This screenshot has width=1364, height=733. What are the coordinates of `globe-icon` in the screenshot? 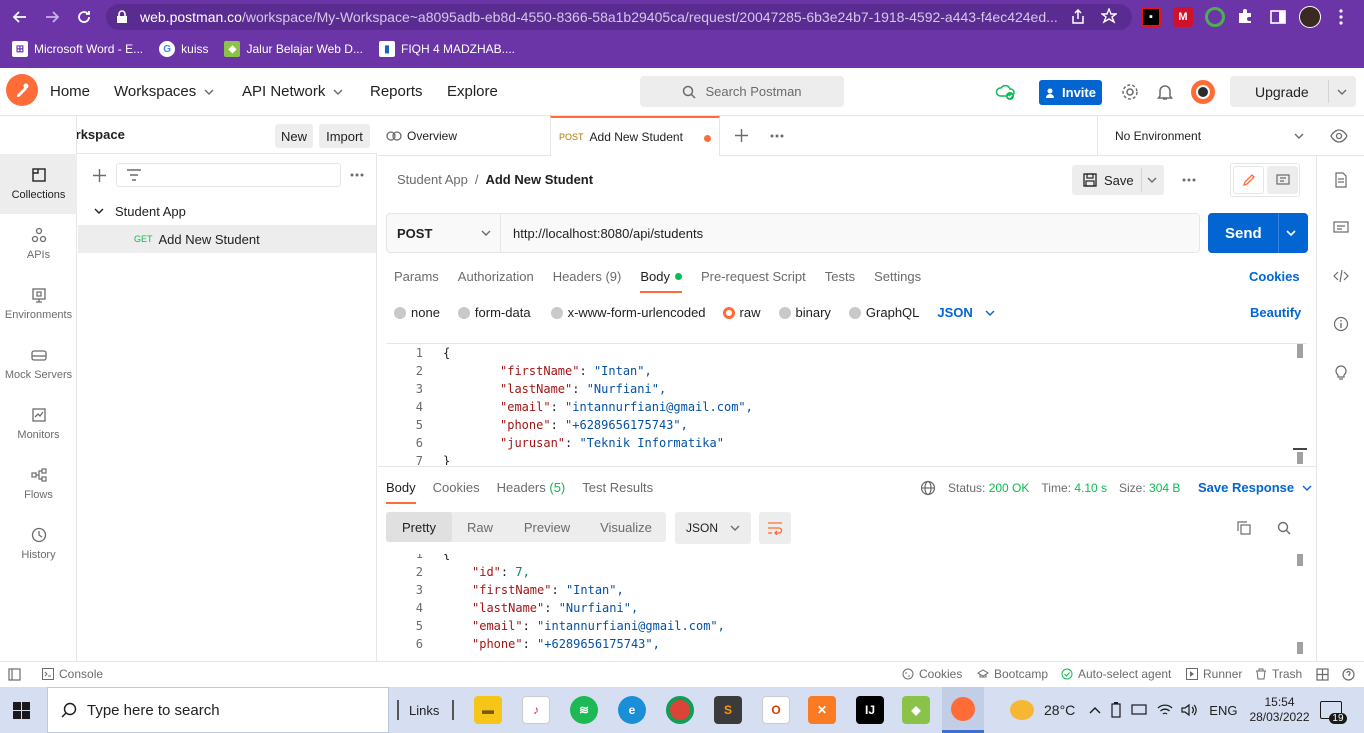 It's located at (928, 488).